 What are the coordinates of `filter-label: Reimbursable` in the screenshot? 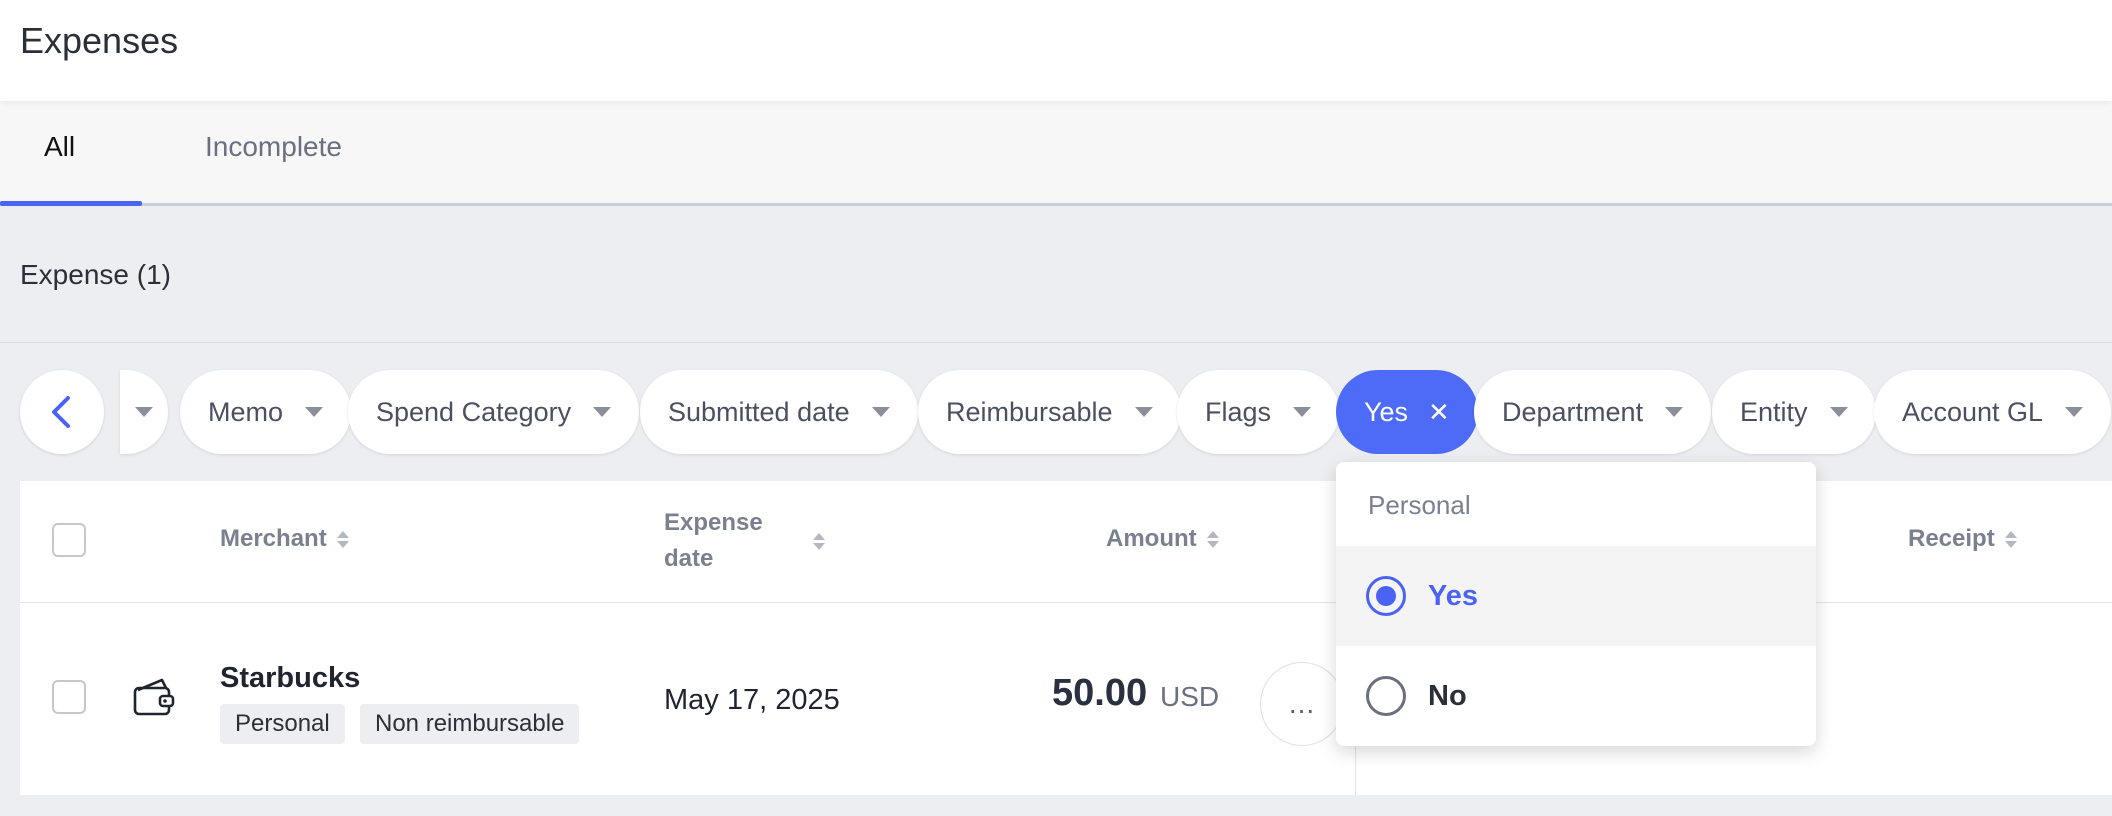 It's located at (1029, 411).